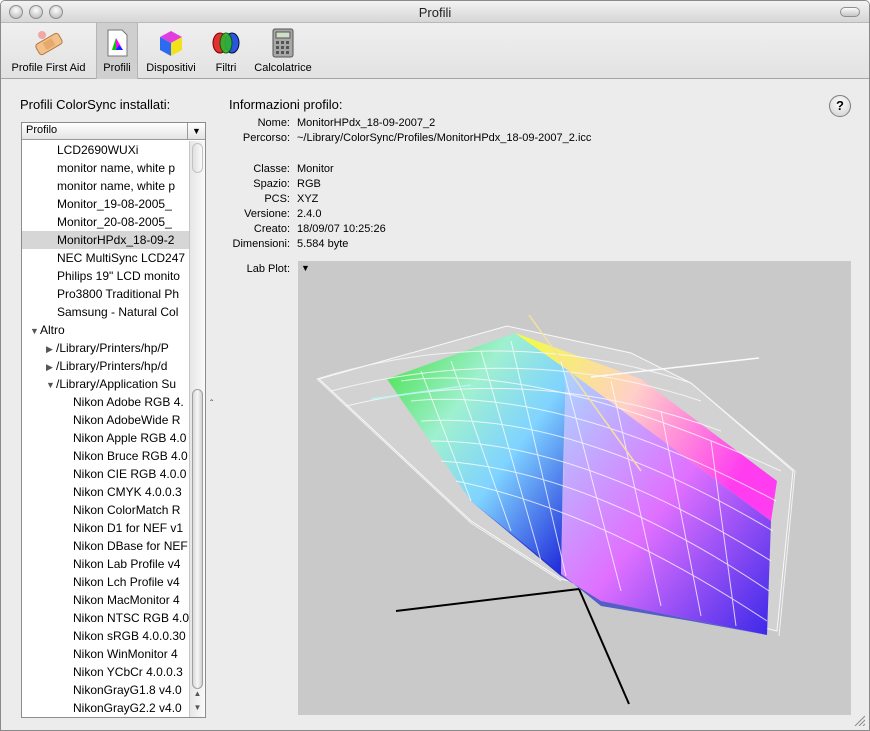 The height and width of the screenshot is (731, 870). What do you see at coordinates (840, 106) in the screenshot?
I see `help-button: ?` at bounding box center [840, 106].